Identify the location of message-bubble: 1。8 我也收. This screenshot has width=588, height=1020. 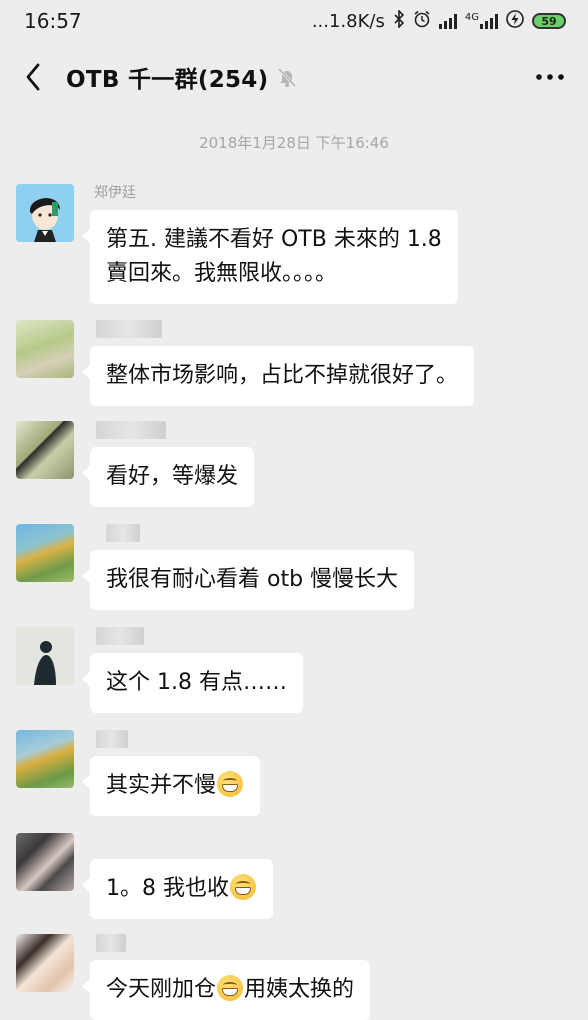
(177, 889).